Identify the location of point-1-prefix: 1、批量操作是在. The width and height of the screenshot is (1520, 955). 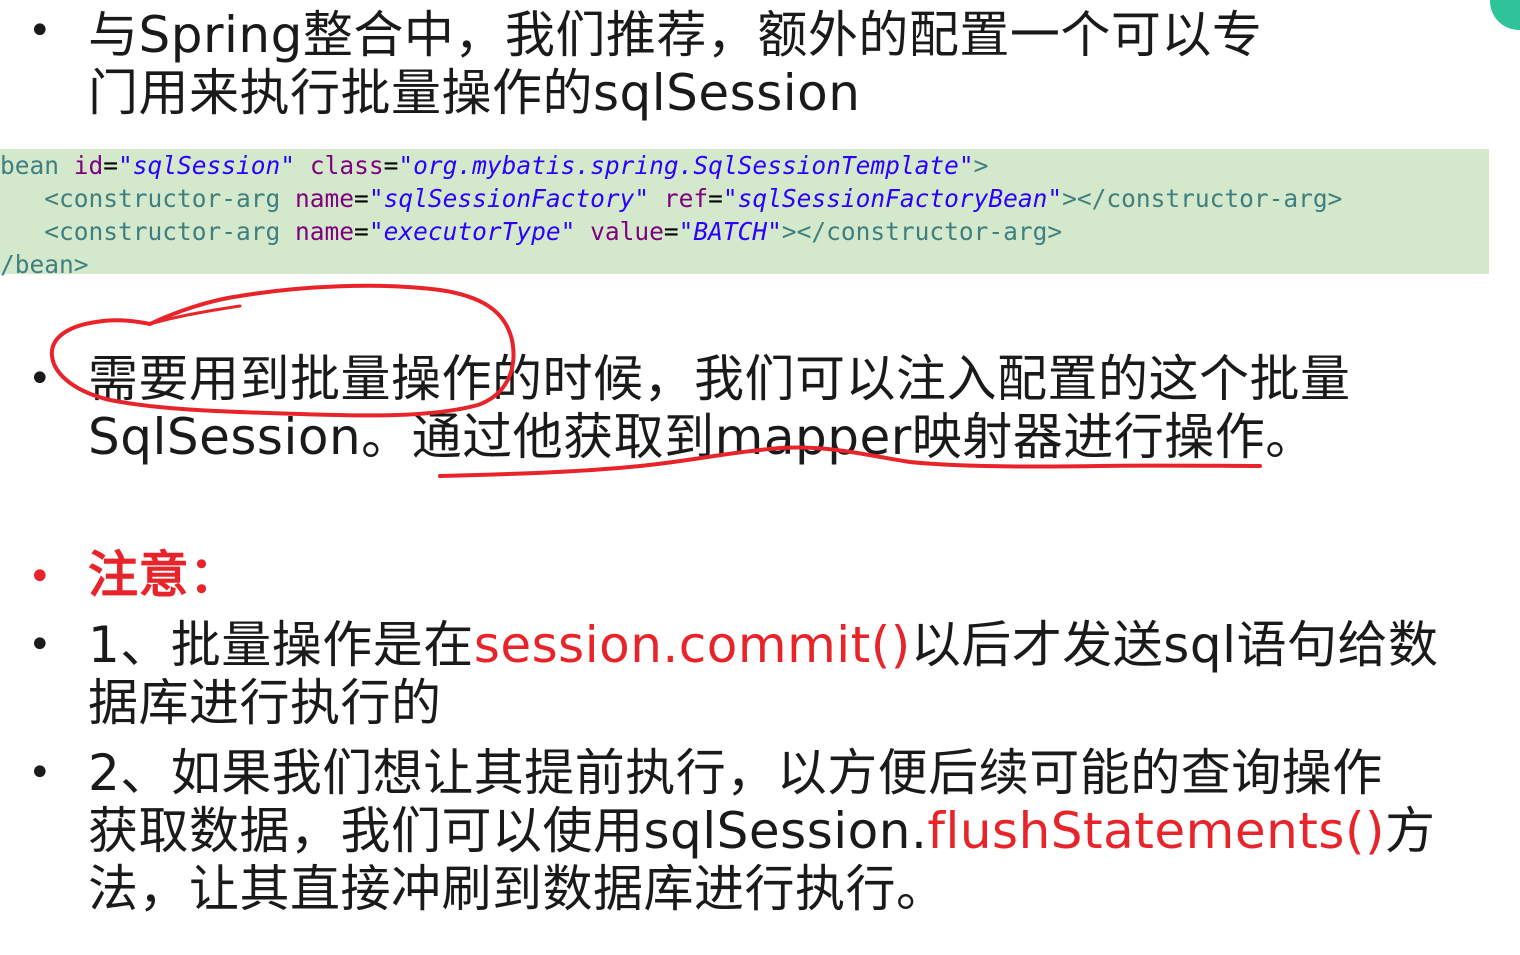
(281, 645).